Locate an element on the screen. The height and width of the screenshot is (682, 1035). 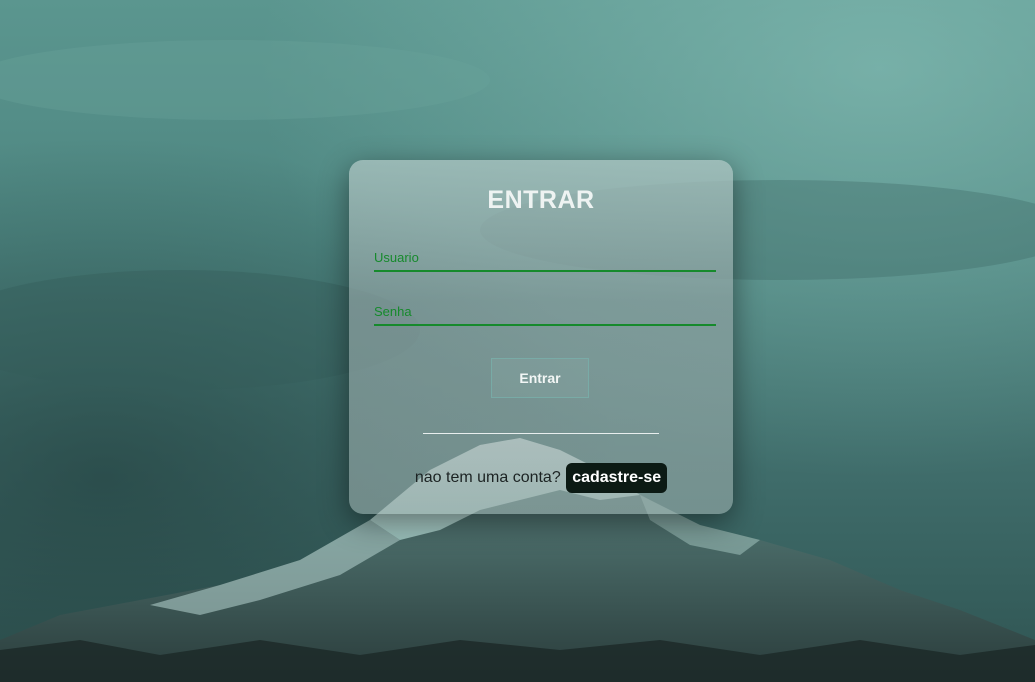
username-input is located at coordinates (545, 257).